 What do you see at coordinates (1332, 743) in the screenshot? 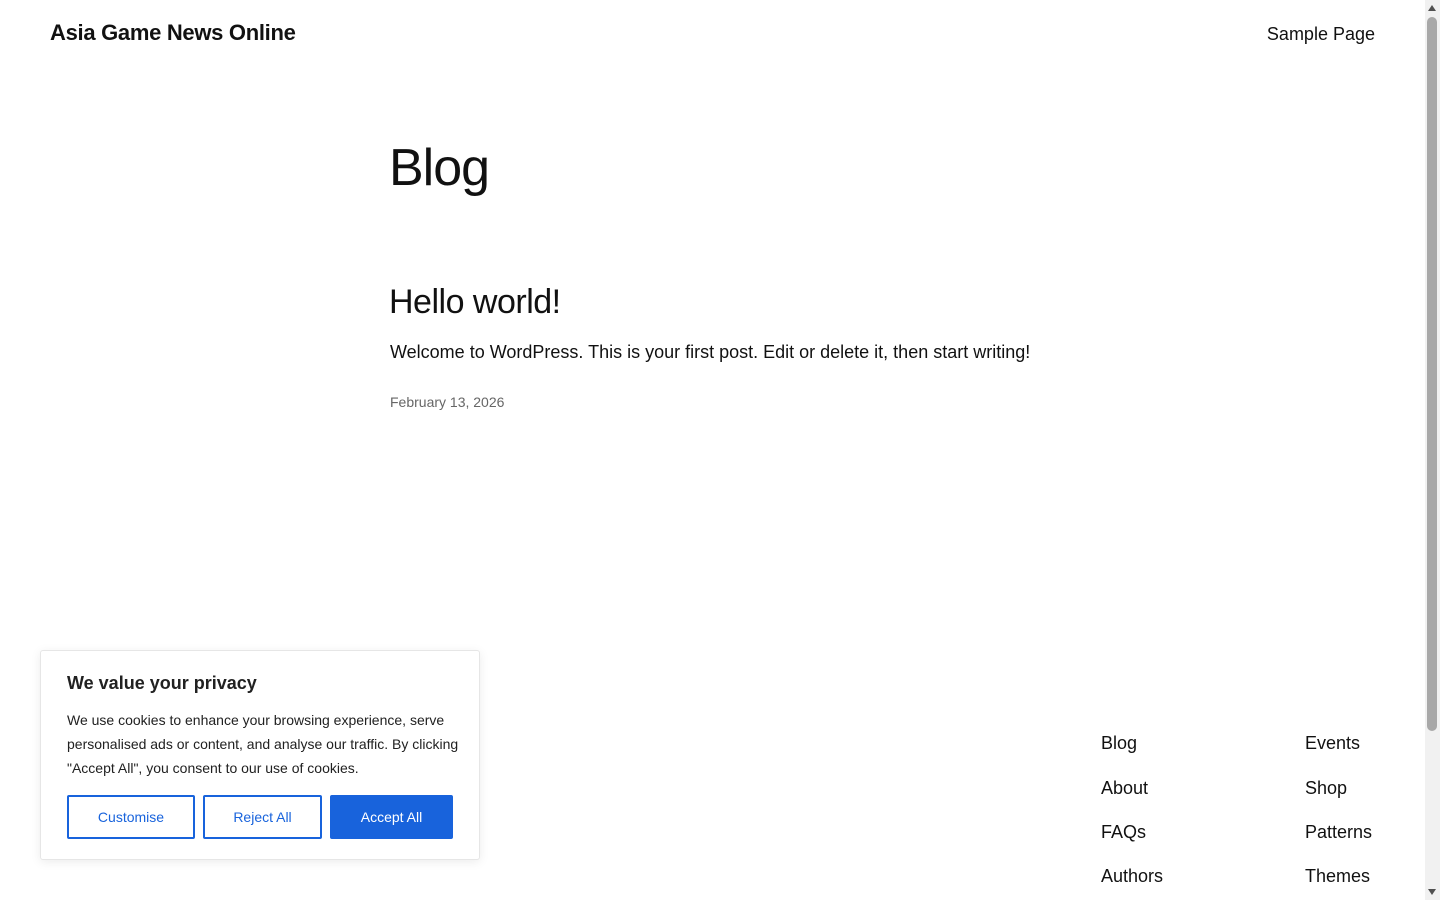
I see `footer-nav-events: Events` at bounding box center [1332, 743].